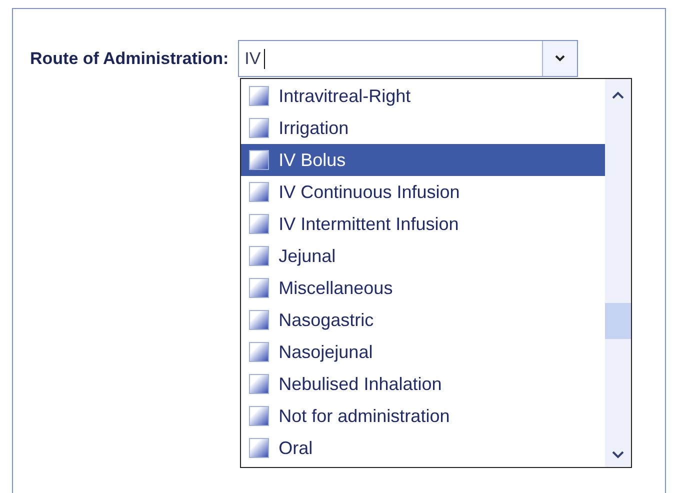  I want to click on list-item: IV Continuous Infusion, so click(422, 192).